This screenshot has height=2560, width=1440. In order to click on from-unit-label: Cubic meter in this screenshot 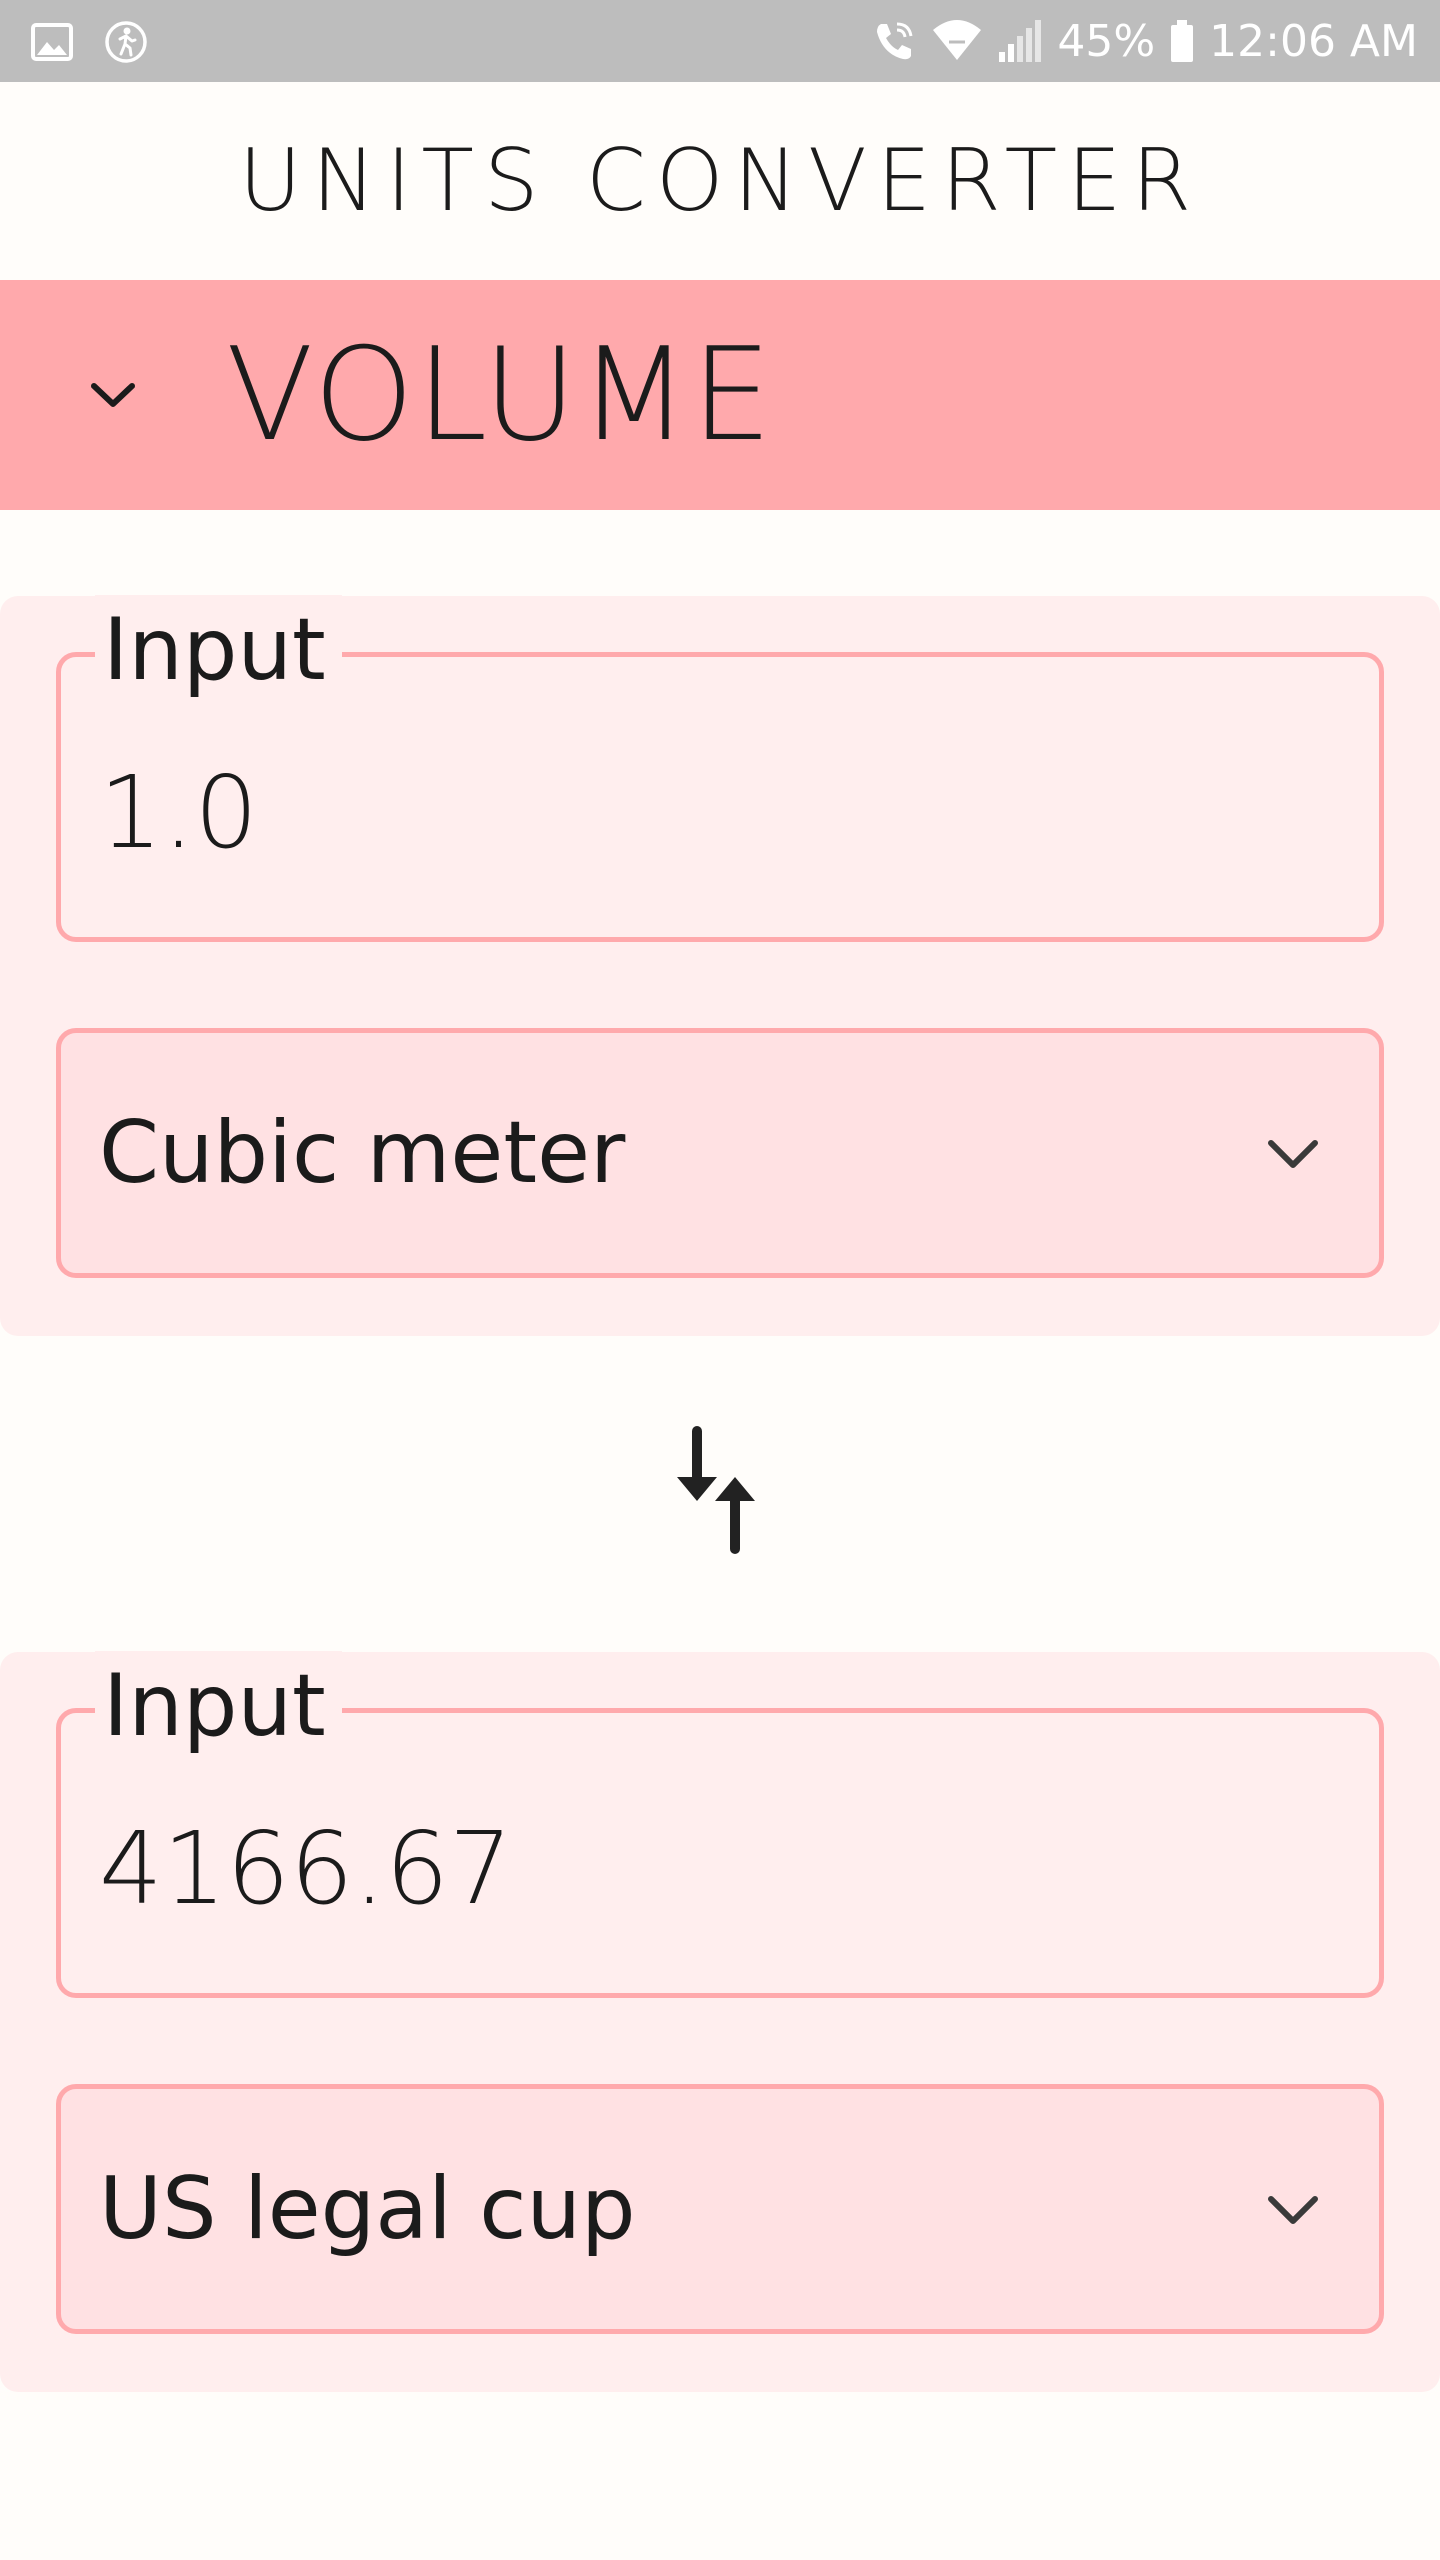, I will do `click(362, 1153)`.